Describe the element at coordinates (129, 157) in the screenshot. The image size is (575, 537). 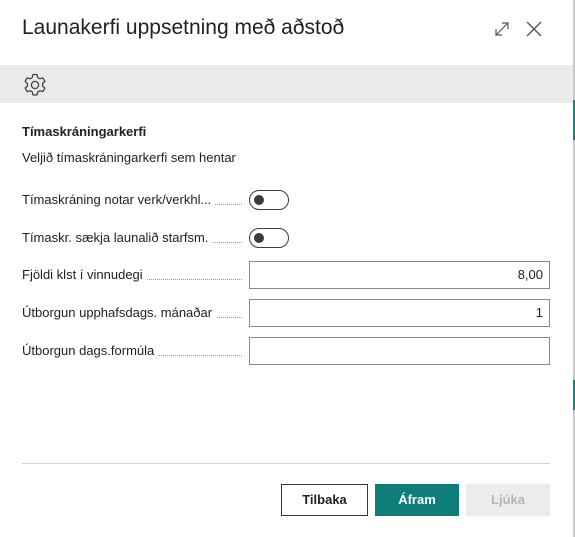
I see `section-description: Veljið tímaskráningarkerfi sem hentar` at that location.